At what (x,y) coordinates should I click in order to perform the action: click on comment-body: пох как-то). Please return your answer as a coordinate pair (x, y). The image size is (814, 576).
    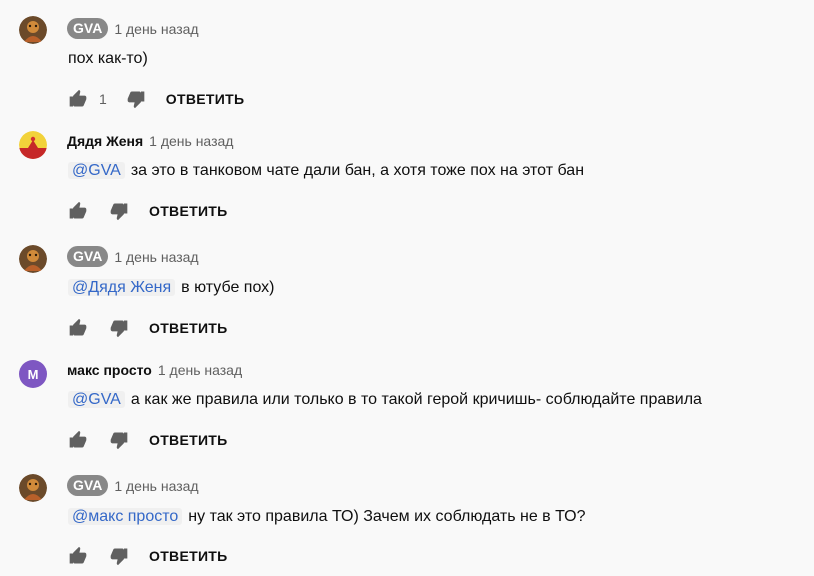
    Looking at the image, I should click on (108, 58).